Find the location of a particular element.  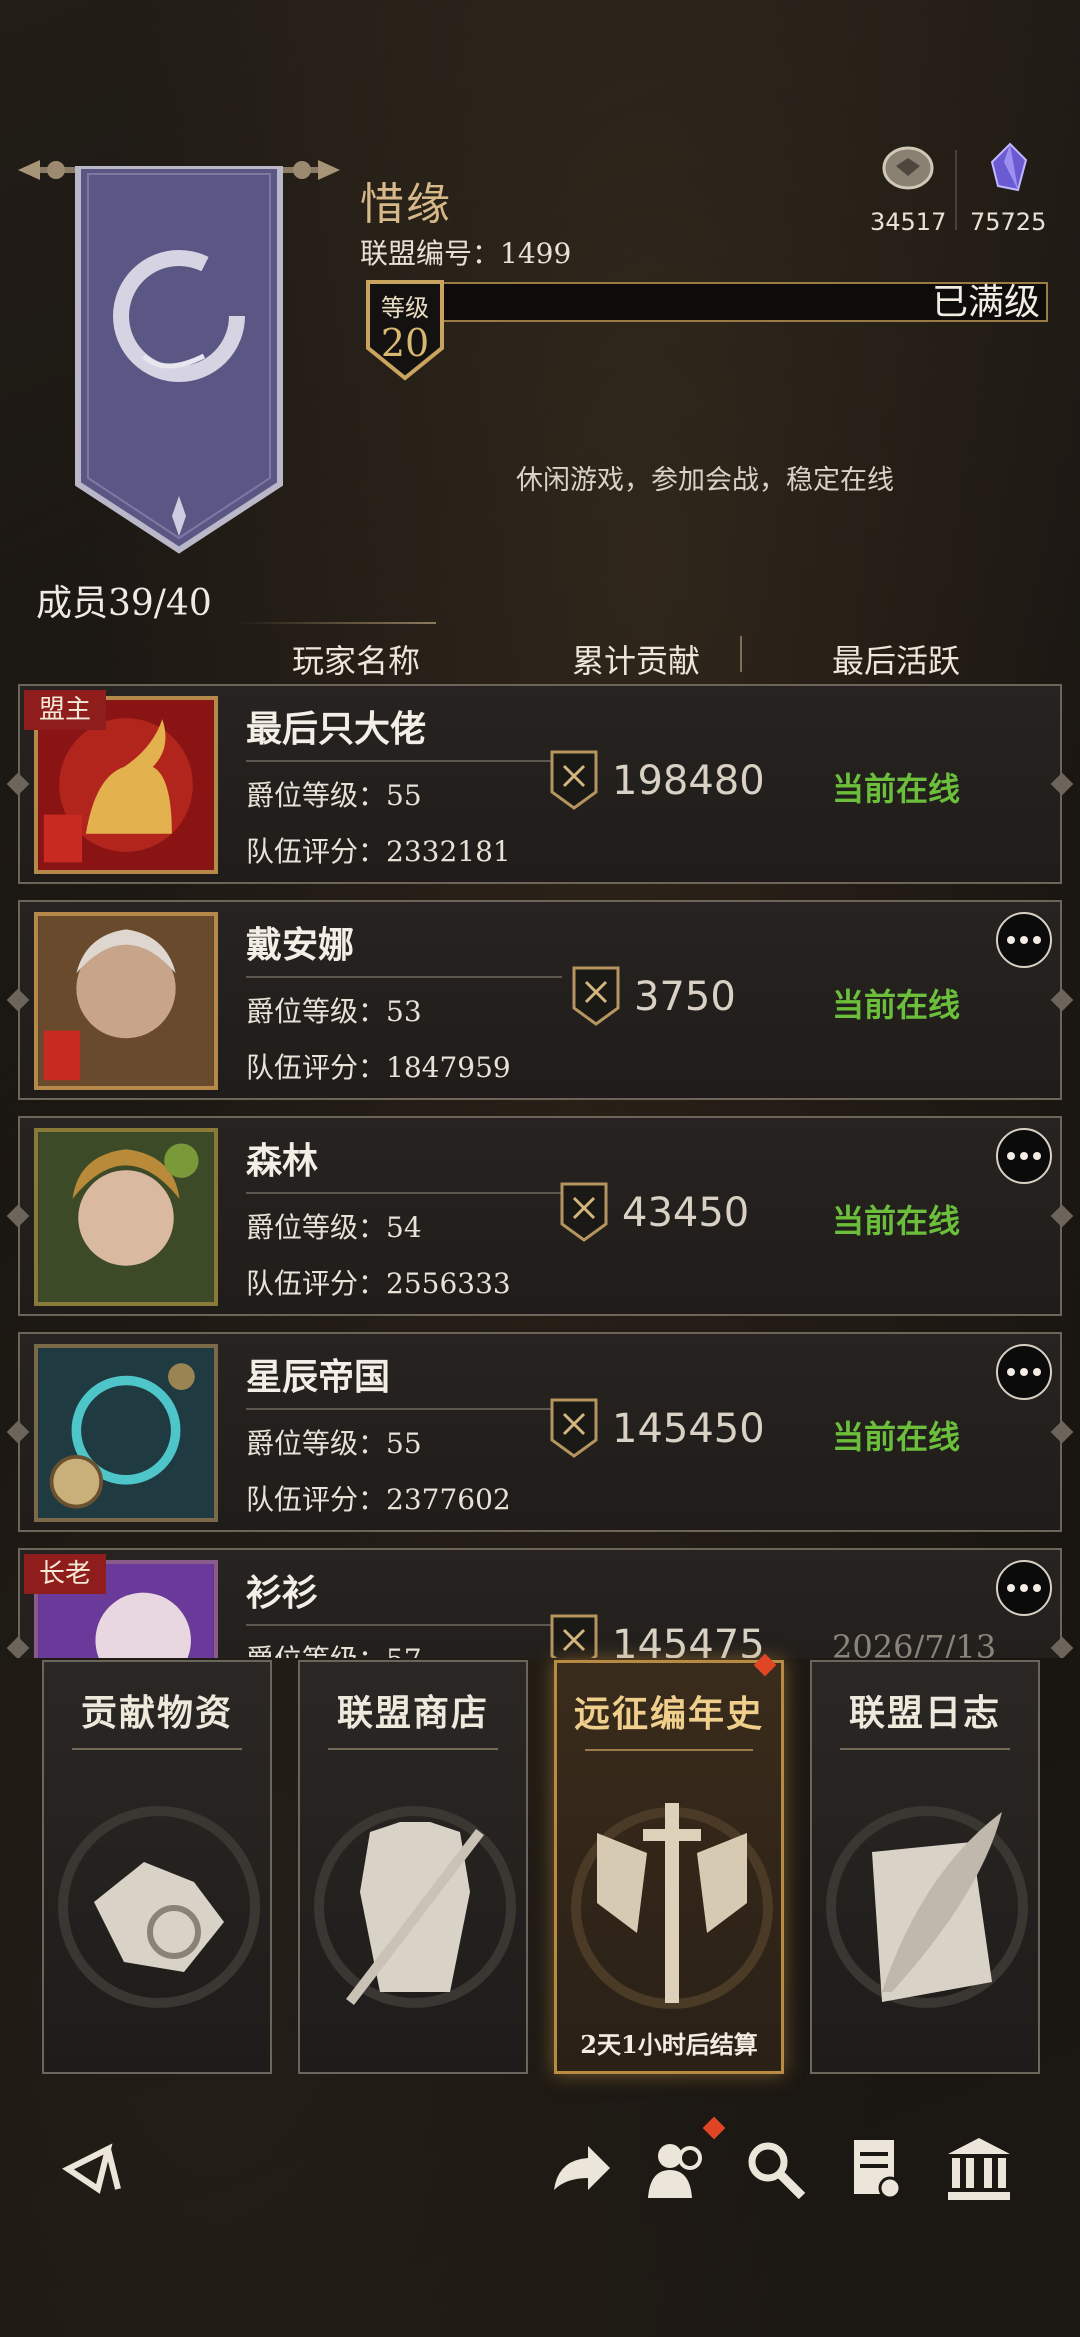

member-last-active: 2026/7/13 is located at coordinates (914, 1643).